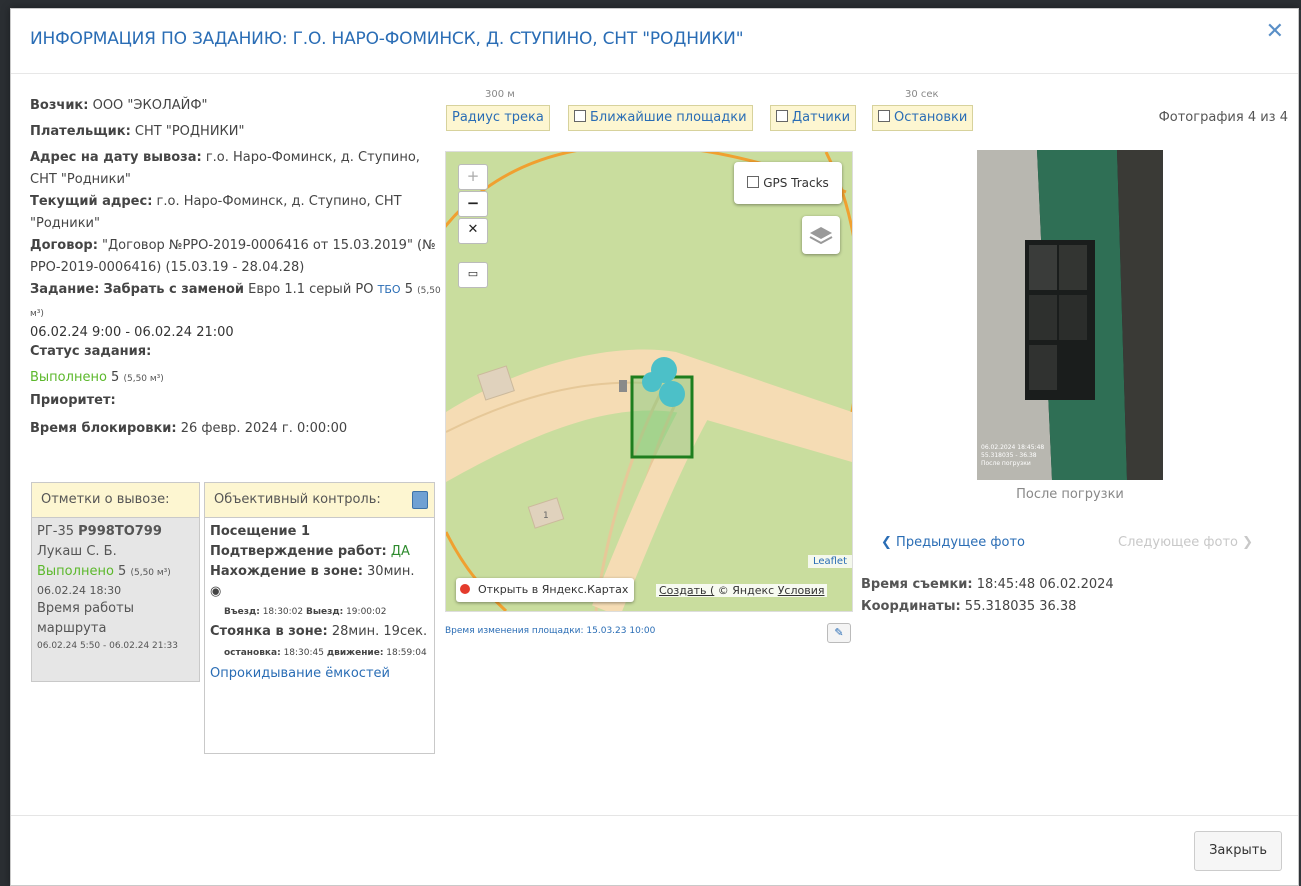  What do you see at coordinates (546, 516) in the screenshot?
I see `building-label: 1` at bounding box center [546, 516].